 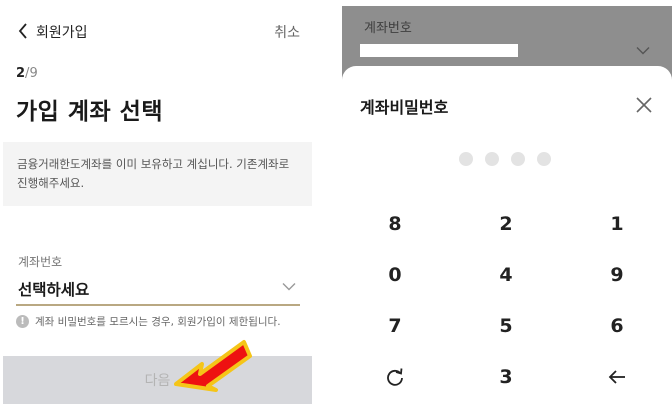 I want to click on keypad-key-8: 8, so click(x=395, y=224).